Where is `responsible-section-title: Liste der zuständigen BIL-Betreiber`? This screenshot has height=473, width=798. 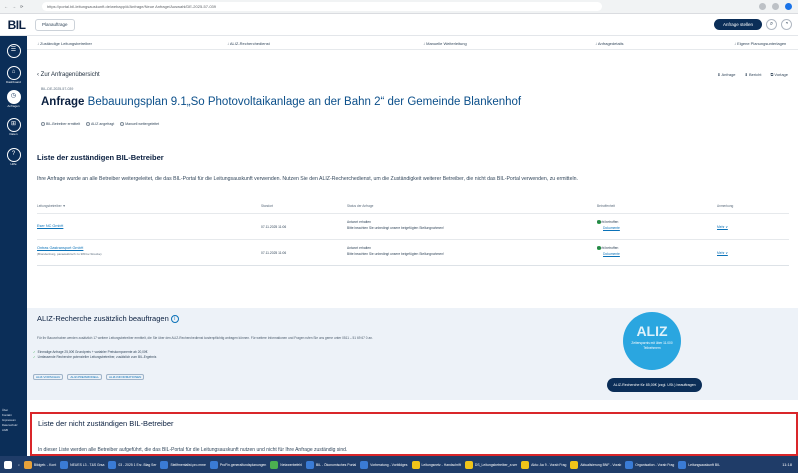
responsible-section-title: Liste der zuständigen BIL-Betreiber is located at coordinates (100, 157).